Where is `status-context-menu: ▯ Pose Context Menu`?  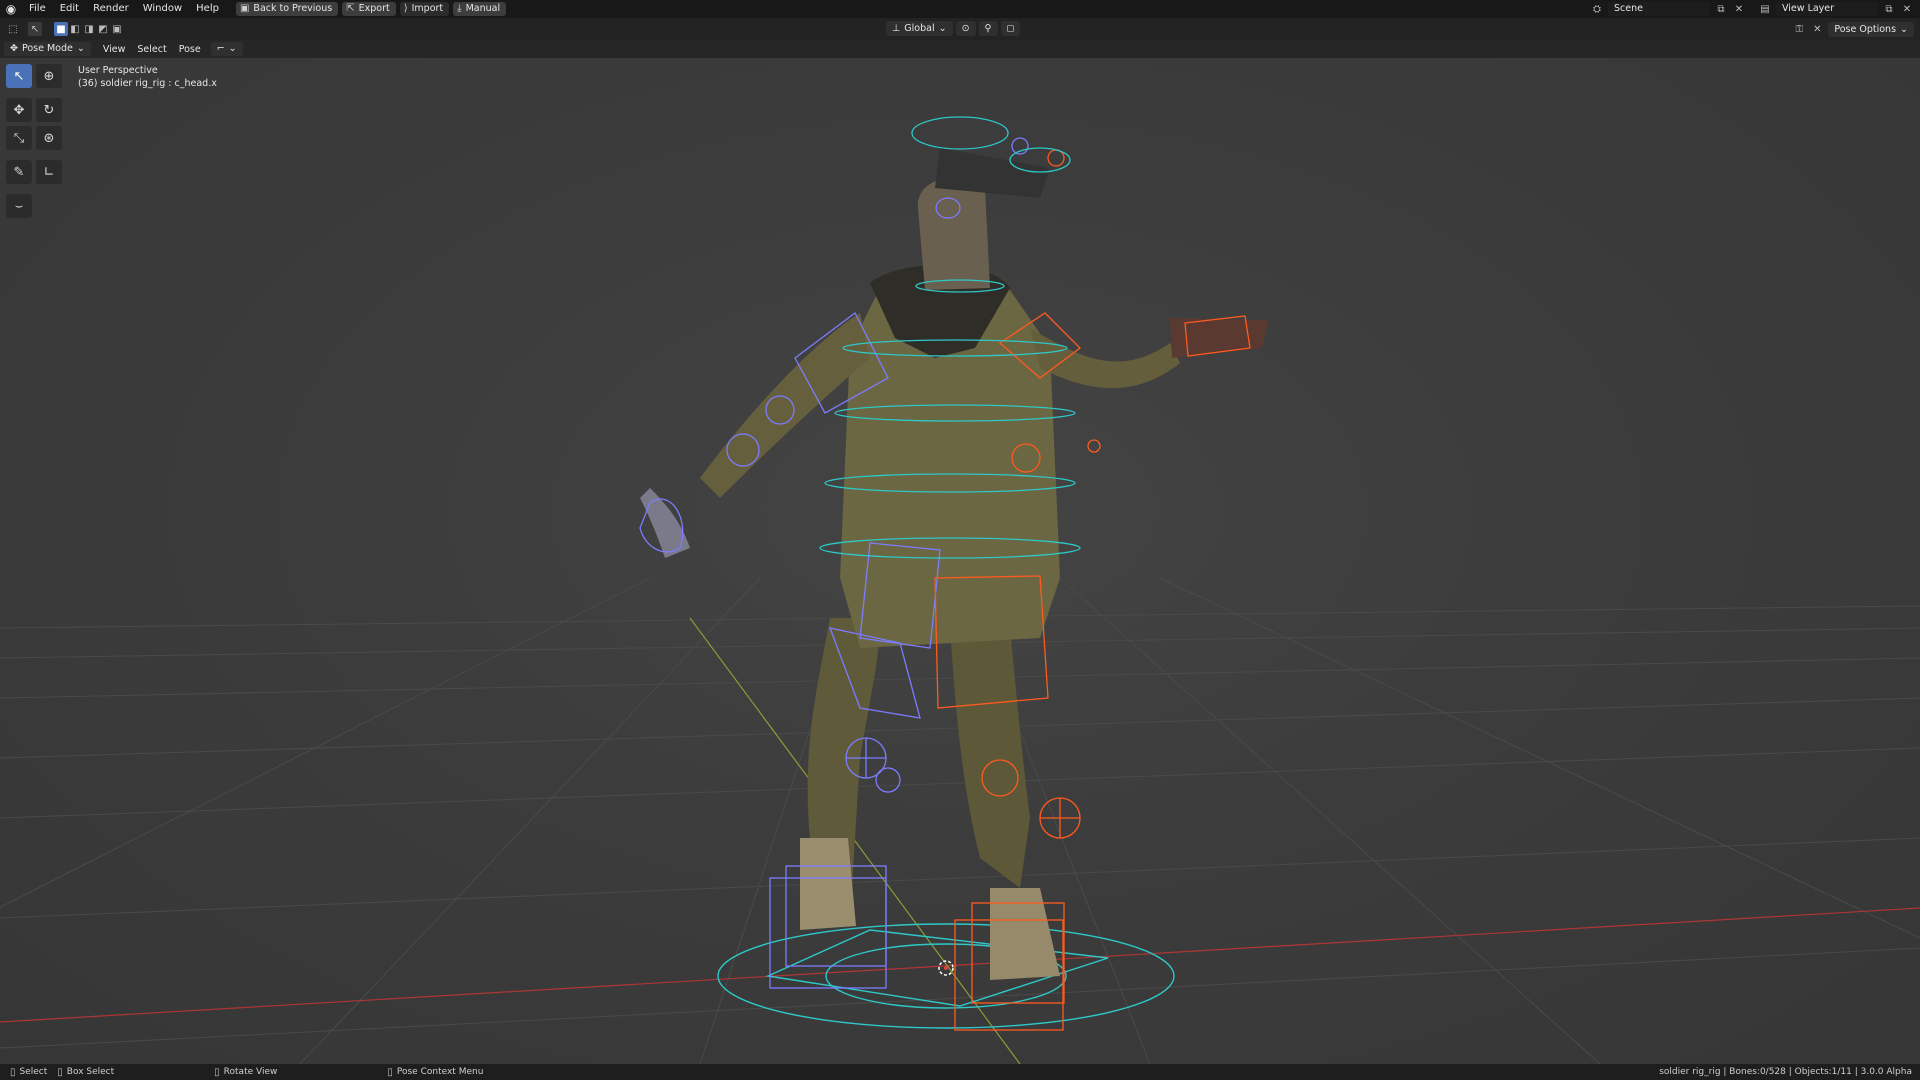 status-context-menu: ▯ Pose Context Menu is located at coordinates (435, 1072).